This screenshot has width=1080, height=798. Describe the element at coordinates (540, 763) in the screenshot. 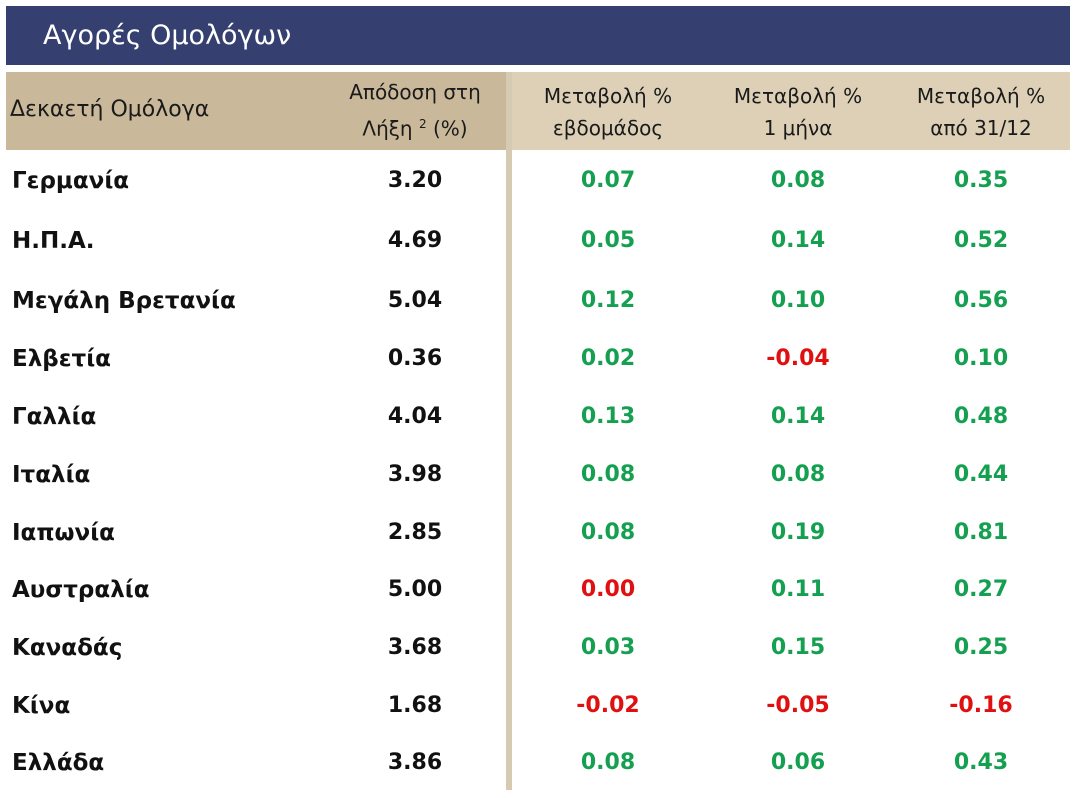

I see `table-row: Ελλάδα 3.86 0.08 0.06 0.43` at that location.